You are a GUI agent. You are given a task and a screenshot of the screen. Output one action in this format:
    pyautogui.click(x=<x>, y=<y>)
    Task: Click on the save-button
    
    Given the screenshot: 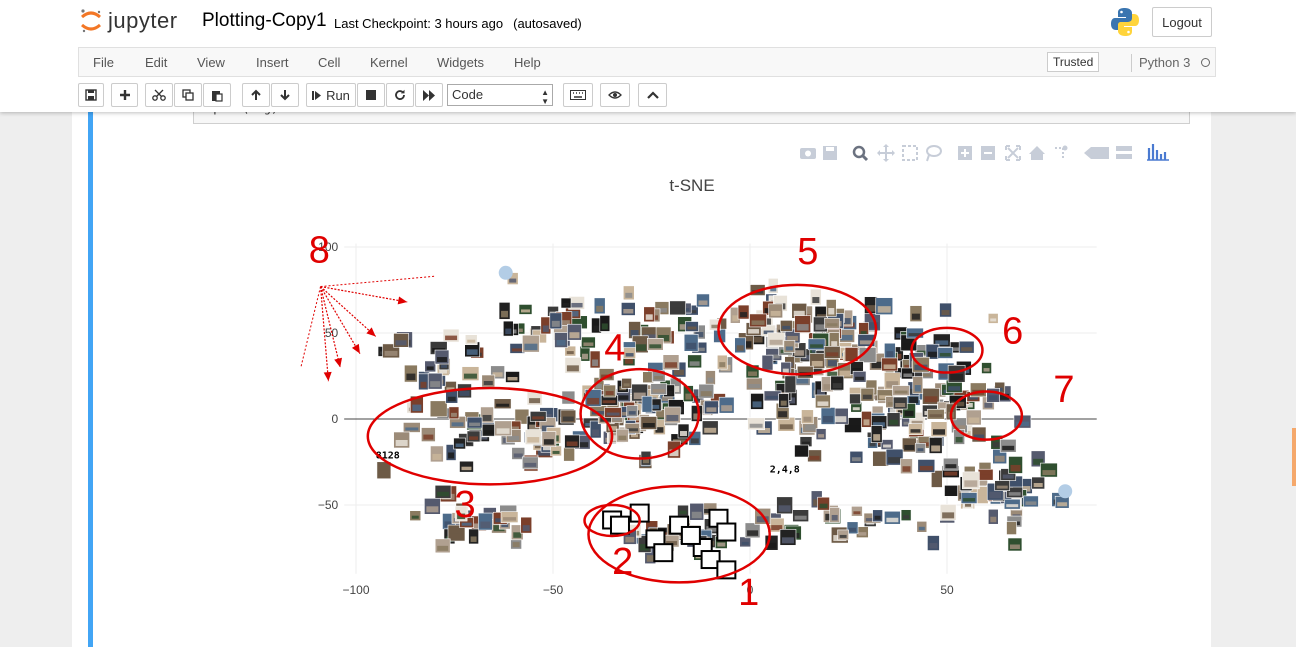 What is the action you would take?
    pyautogui.click(x=91, y=95)
    